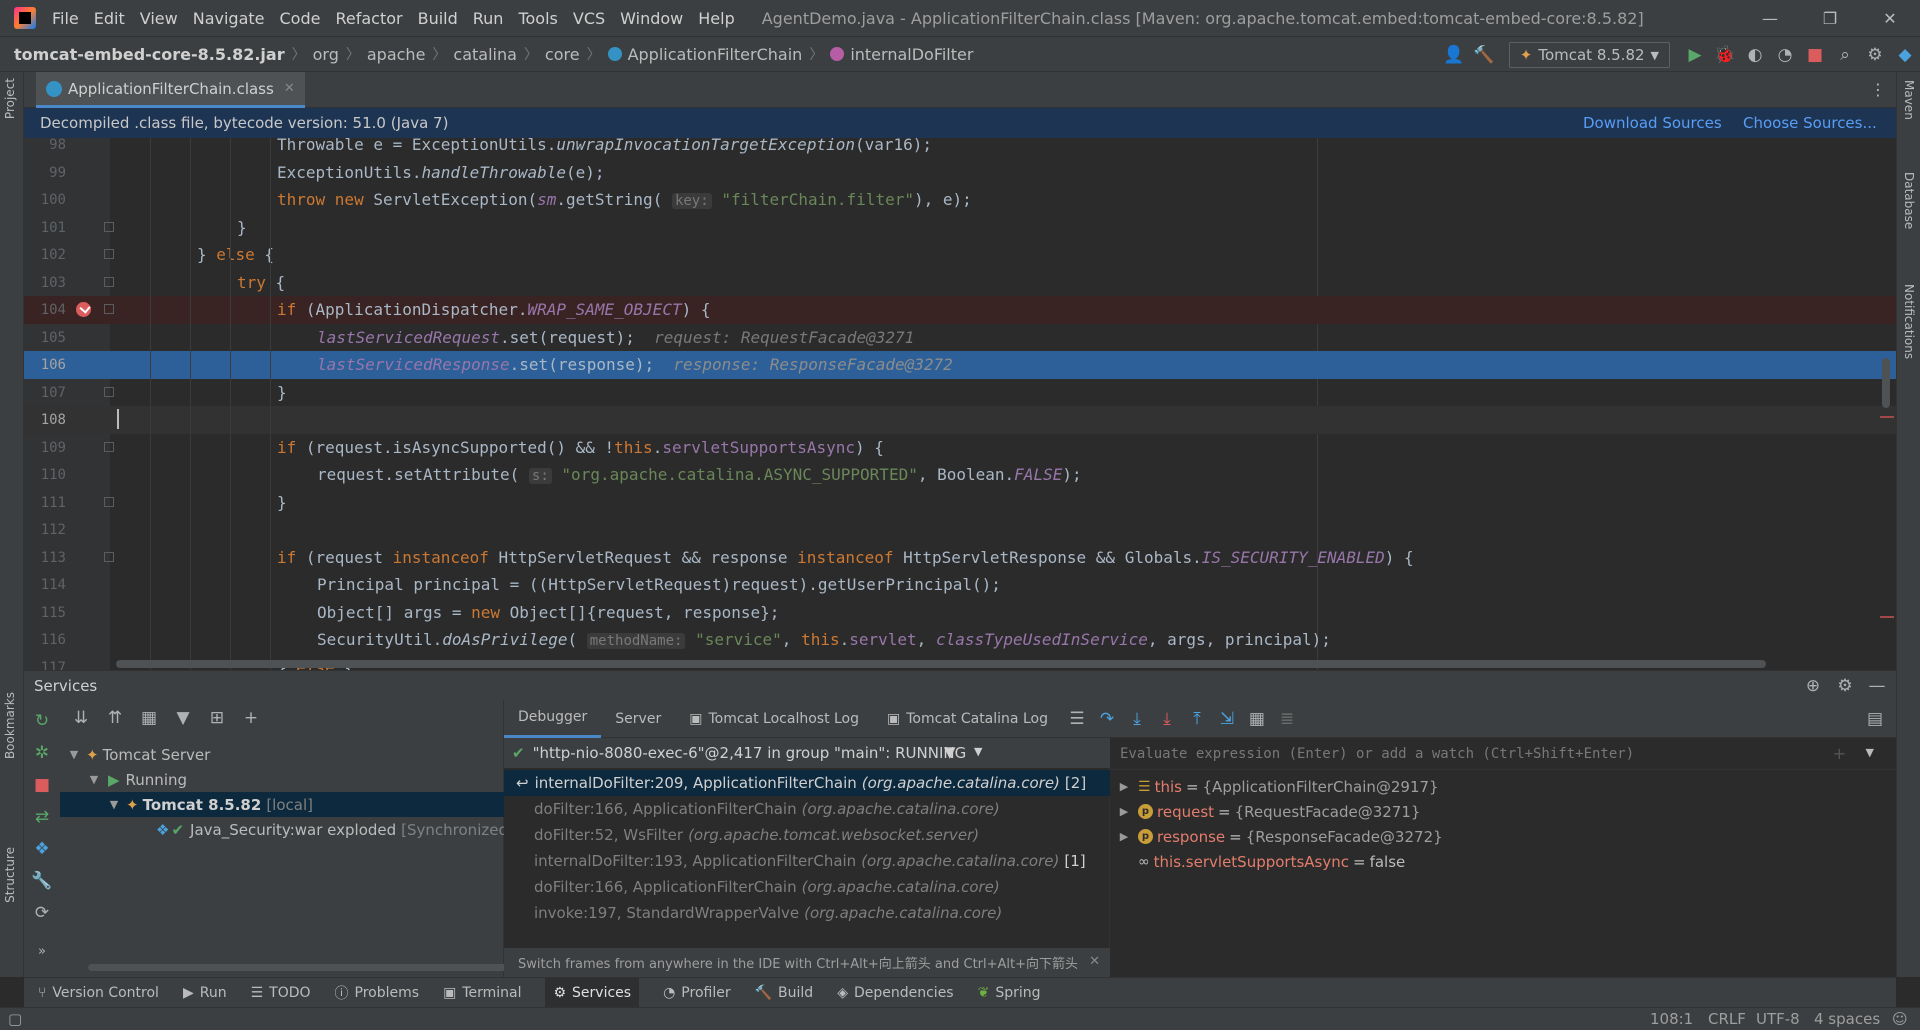 The width and height of the screenshot is (1920, 1030). Describe the element at coordinates (537, 18) in the screenshot. I see `menu-tools: Tools` at that location.